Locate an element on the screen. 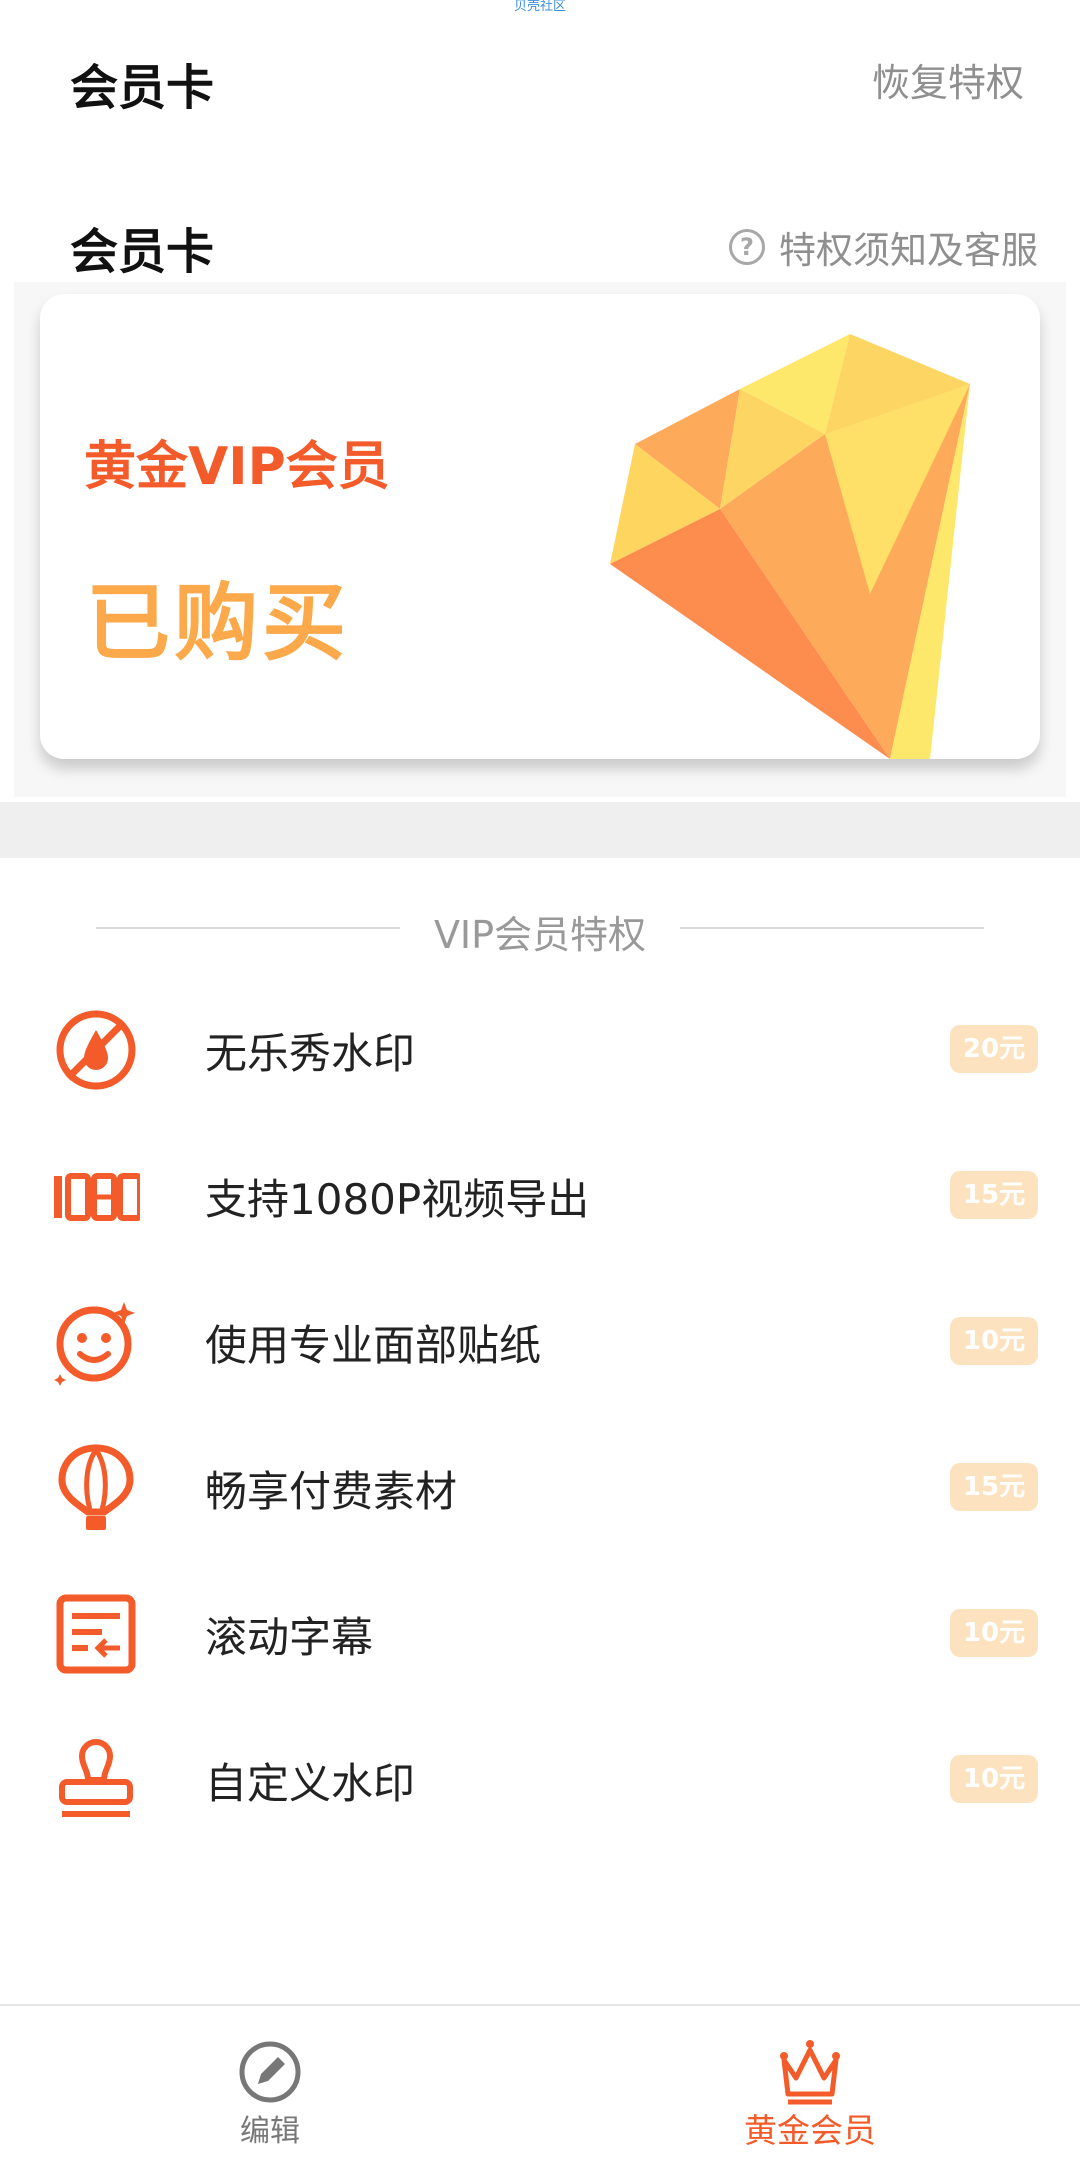  privilege-help-label: 特权须知及客服 is located at coordinates (908, 250).